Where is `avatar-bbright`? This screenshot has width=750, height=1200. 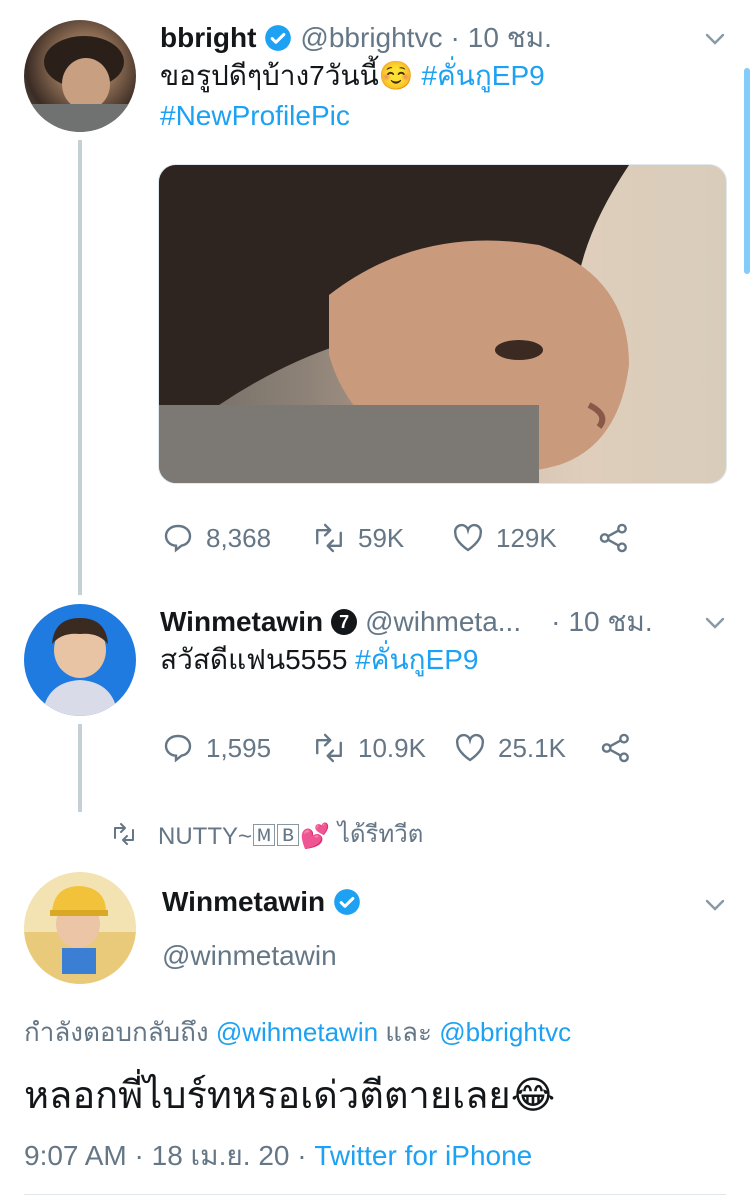
avatar-bbright is located at coordinates (80, 76).